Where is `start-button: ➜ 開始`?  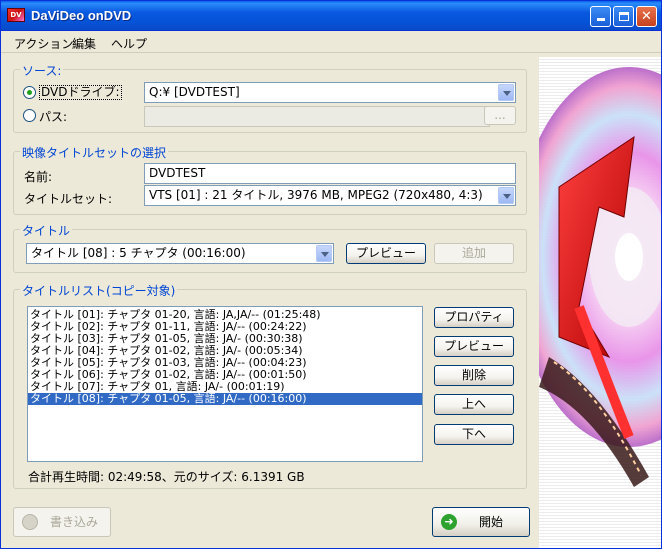 start-button: ➜ 開始 is located at coordinates (481, 522).